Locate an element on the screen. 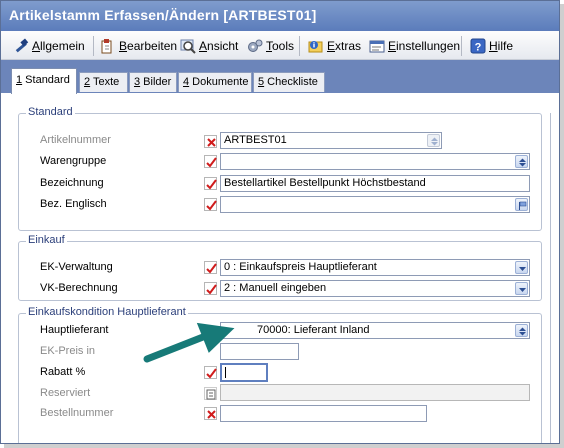 Image resolution: width=564 pixels, height=448 pixels. menu-hilfe-label: Hilfe is located at coordinates (501, 46).